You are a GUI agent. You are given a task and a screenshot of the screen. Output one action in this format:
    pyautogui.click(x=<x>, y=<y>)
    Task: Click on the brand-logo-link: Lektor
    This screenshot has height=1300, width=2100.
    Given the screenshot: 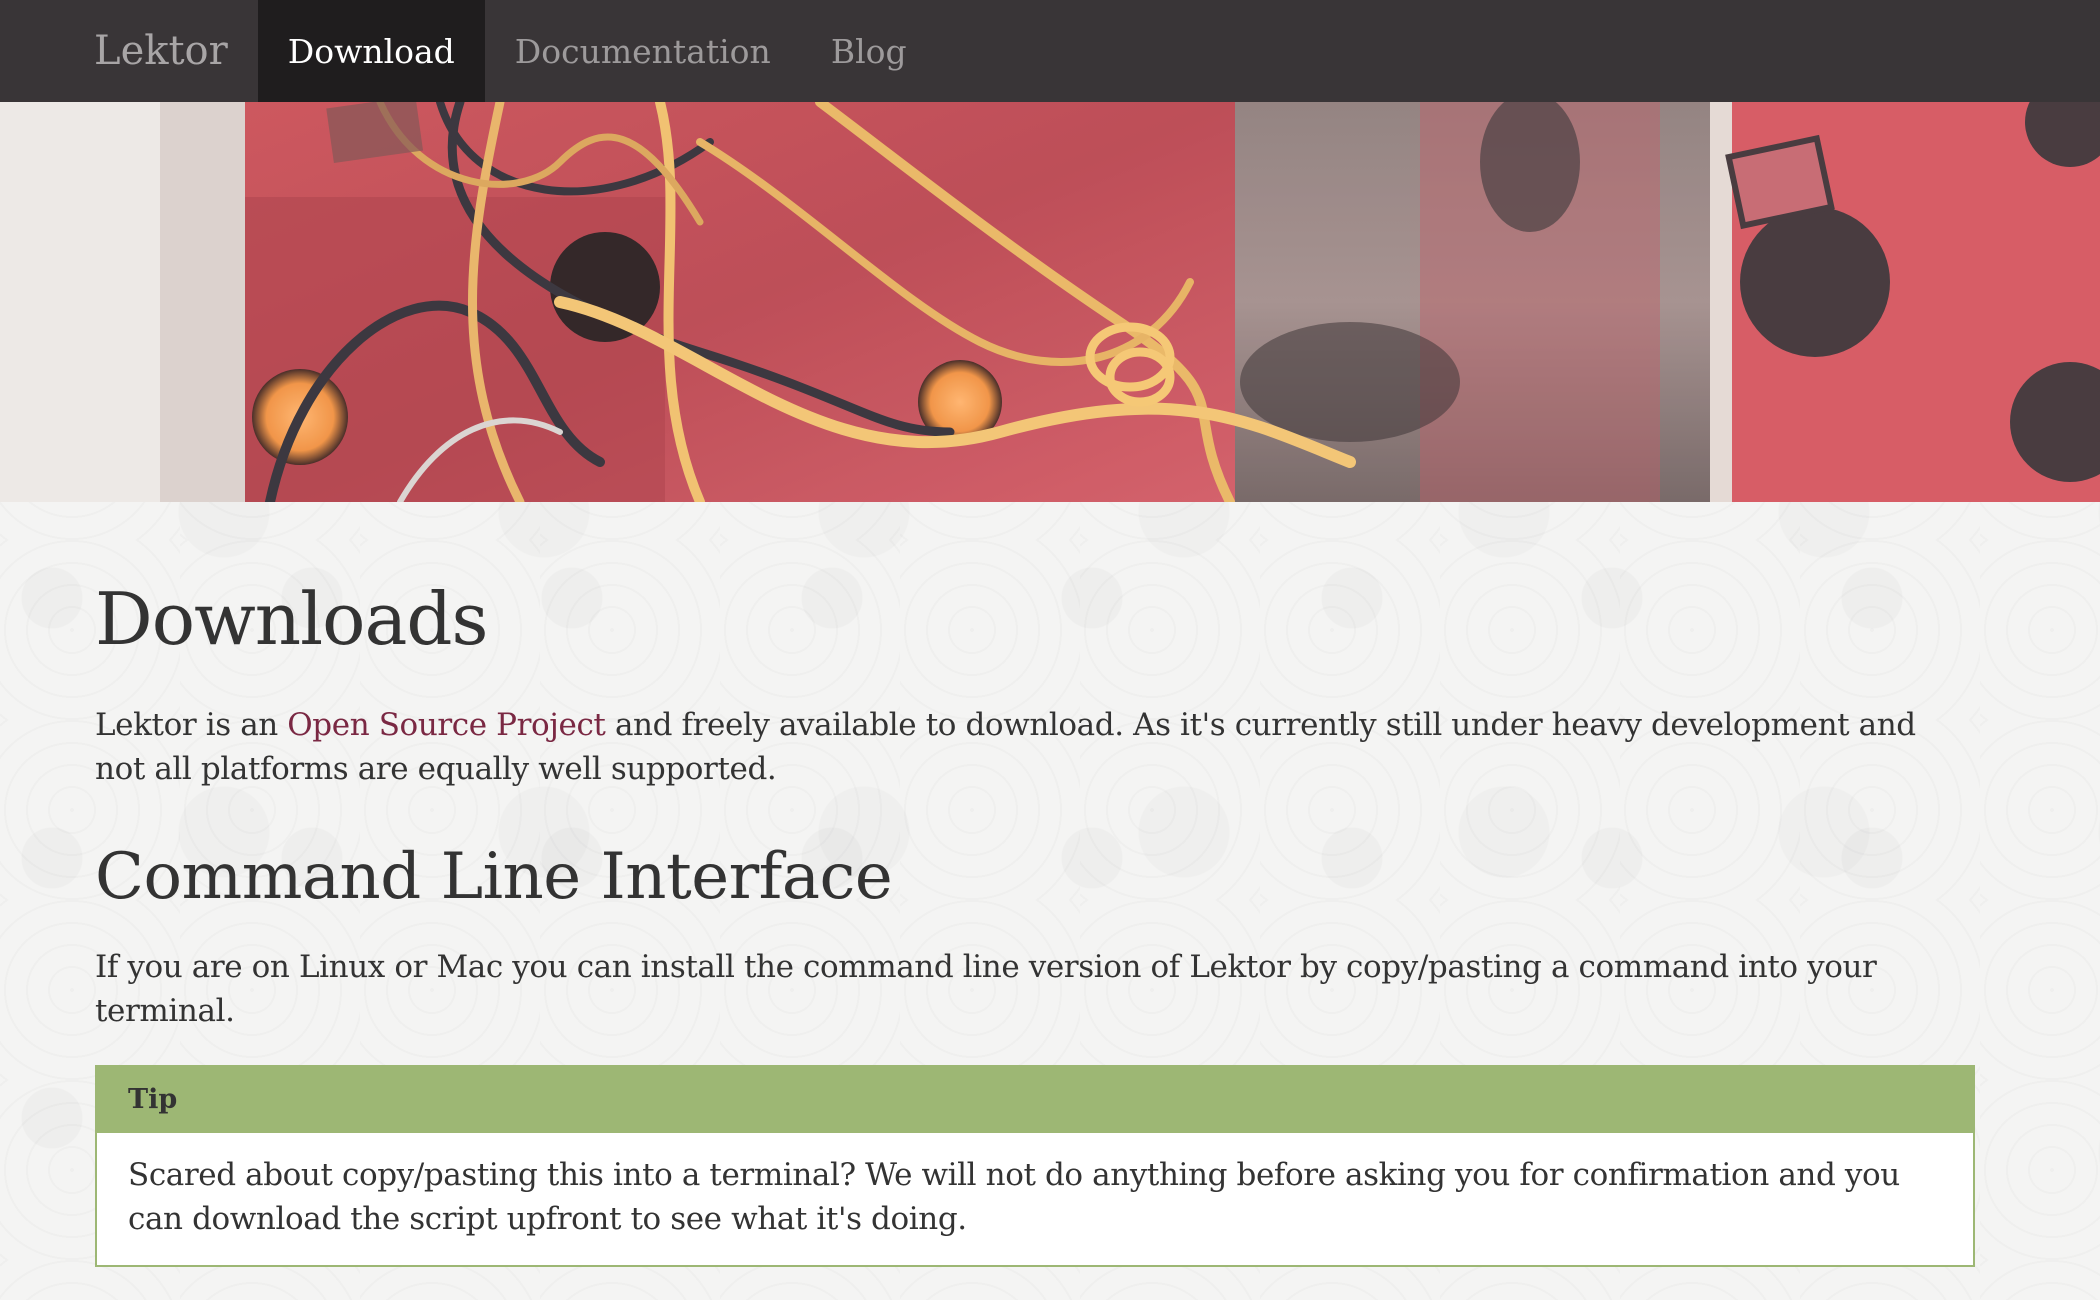 What is the action you would take?
    pyautogui.click(x=165, y=51)
    